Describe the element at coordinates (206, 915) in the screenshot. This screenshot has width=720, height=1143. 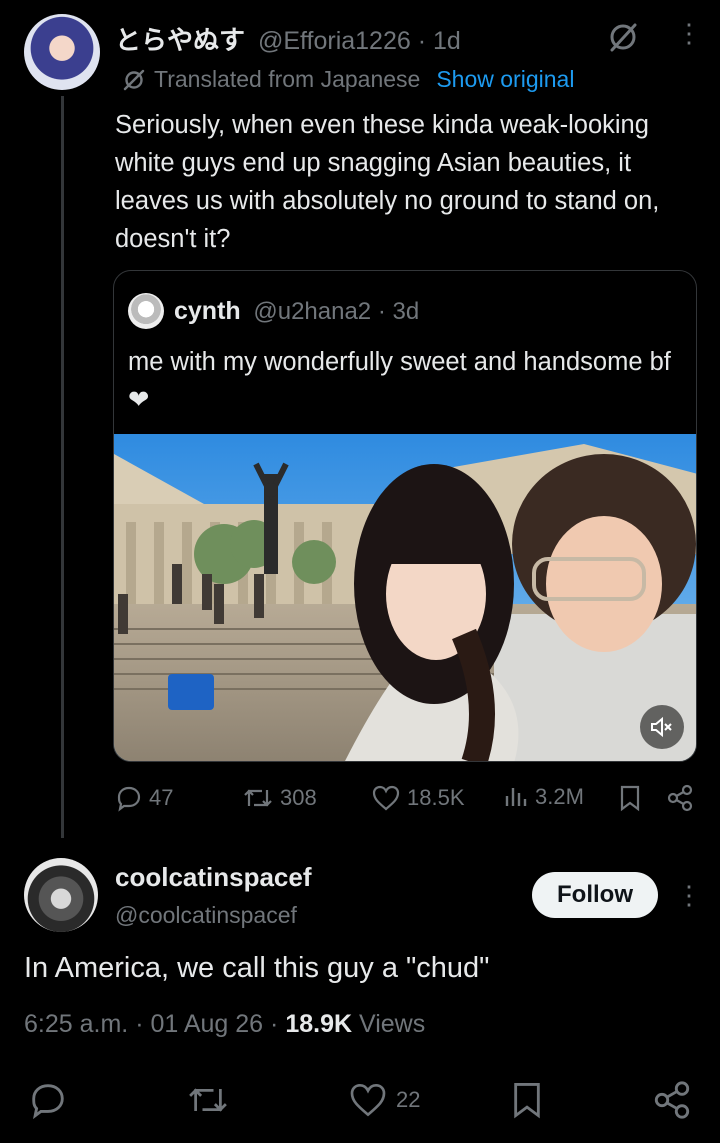
I see `reply-author-handle: @coolcatinspacef` at that location.